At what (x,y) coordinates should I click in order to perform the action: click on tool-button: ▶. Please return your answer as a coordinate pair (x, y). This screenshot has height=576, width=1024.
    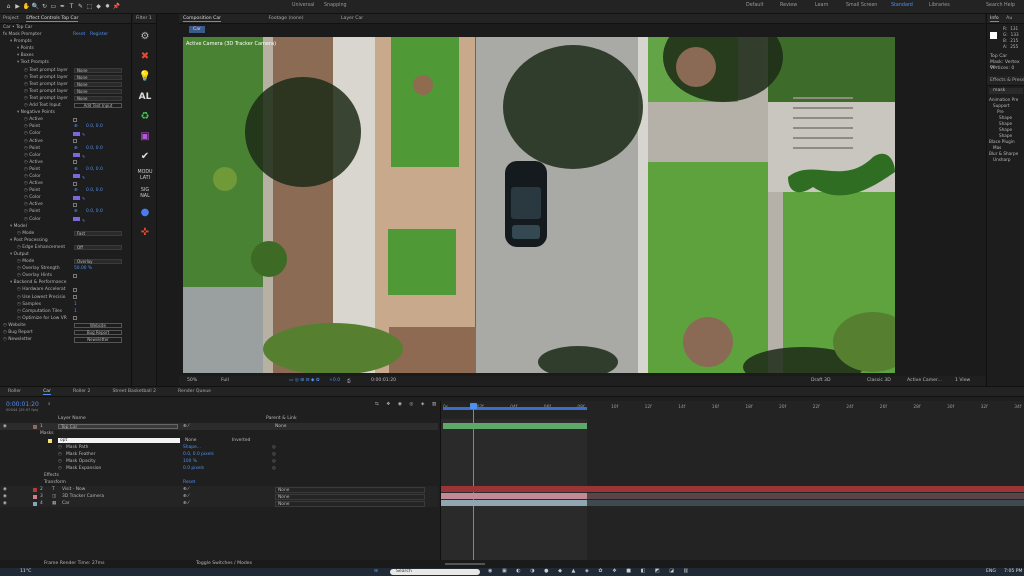
    Looking at the image, I should click on (17, 7).